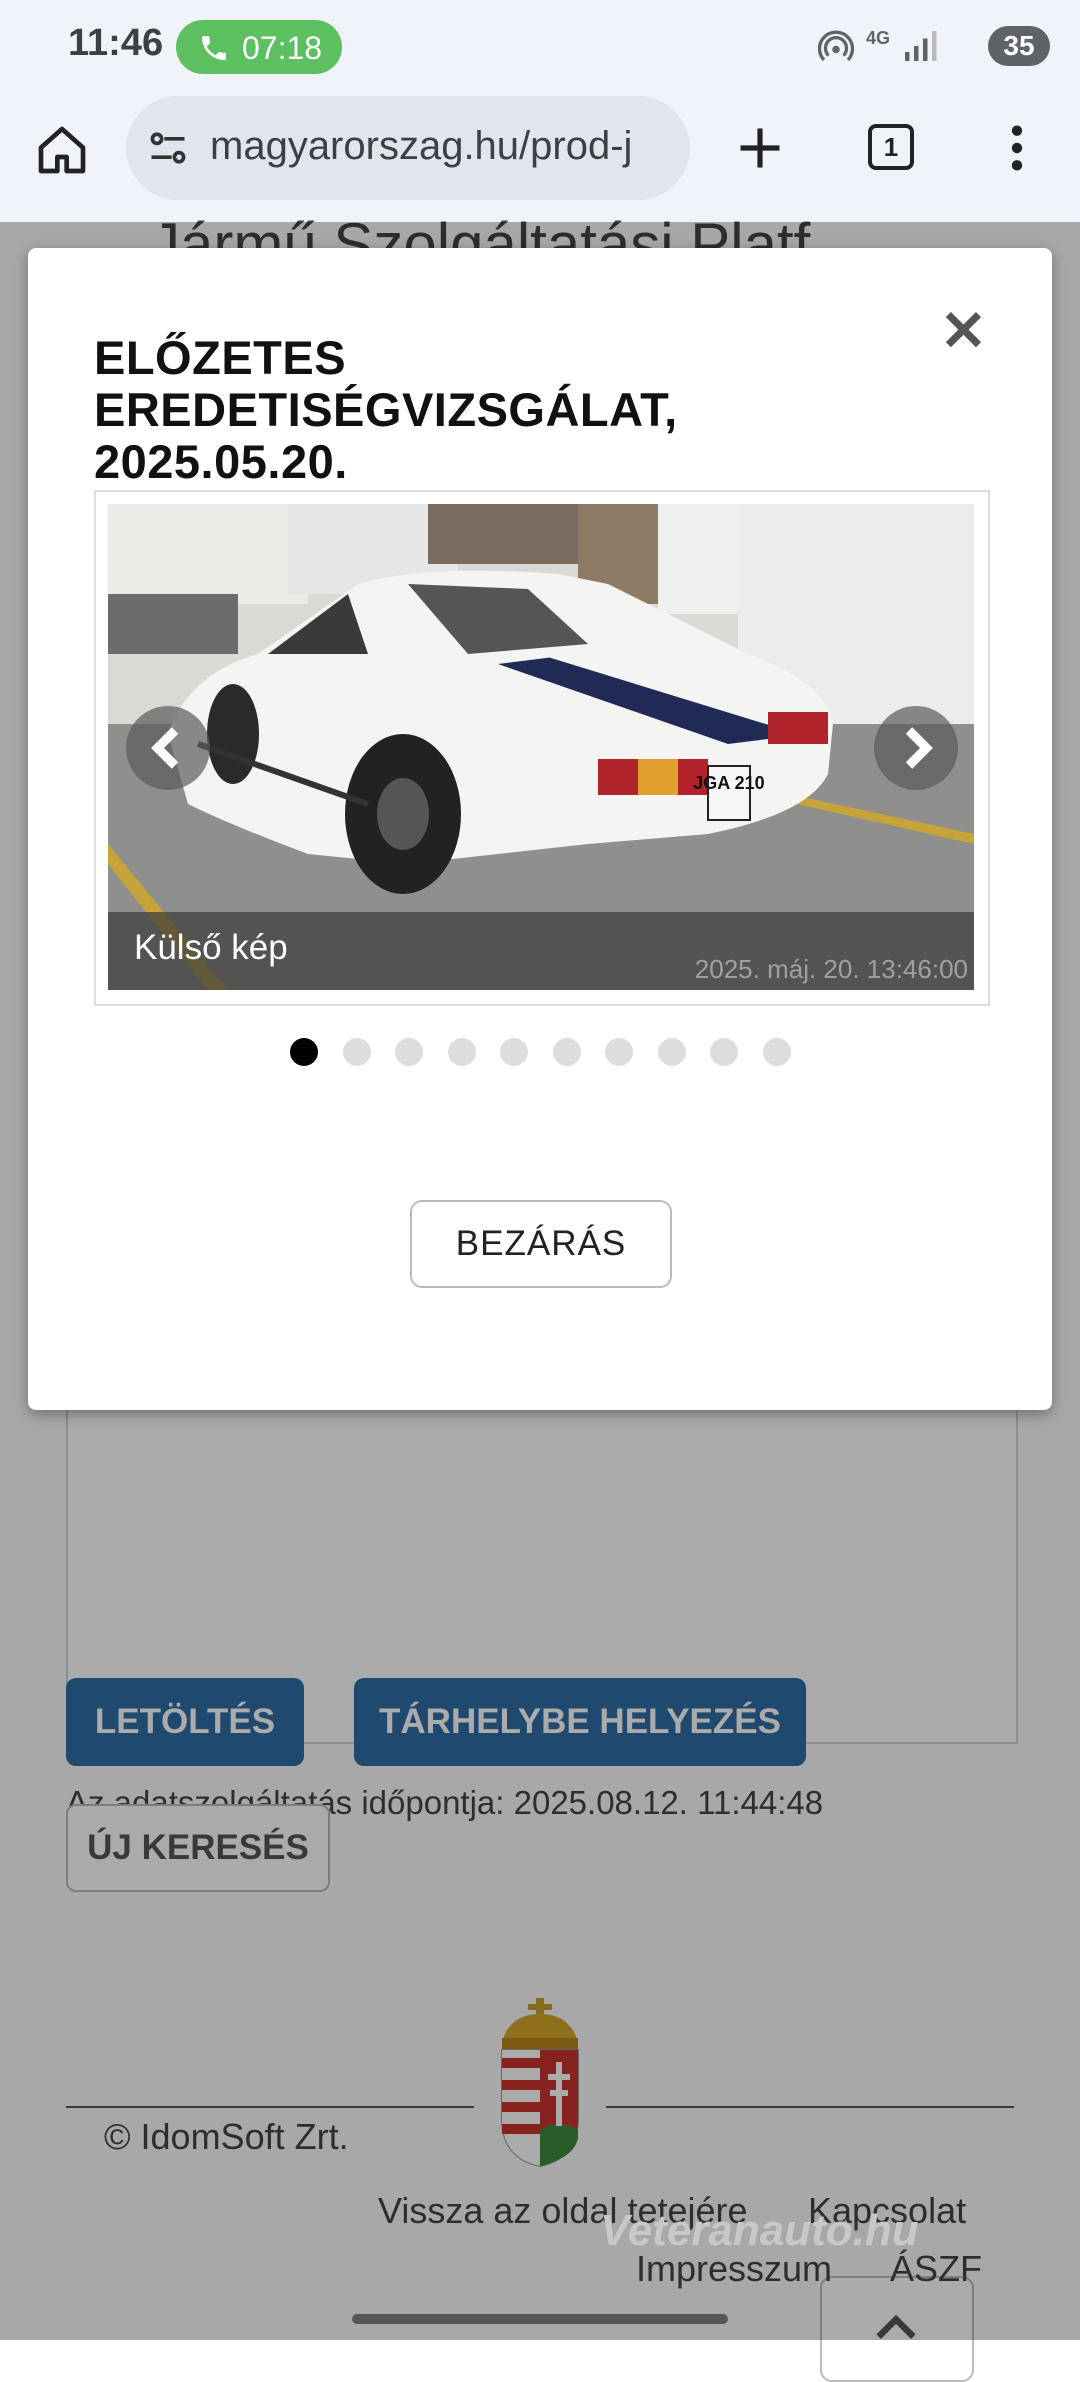  What do you see at coordinates (214, 48) in the screenshot?
I see `phone-icon` at bounding box center [214, 48].